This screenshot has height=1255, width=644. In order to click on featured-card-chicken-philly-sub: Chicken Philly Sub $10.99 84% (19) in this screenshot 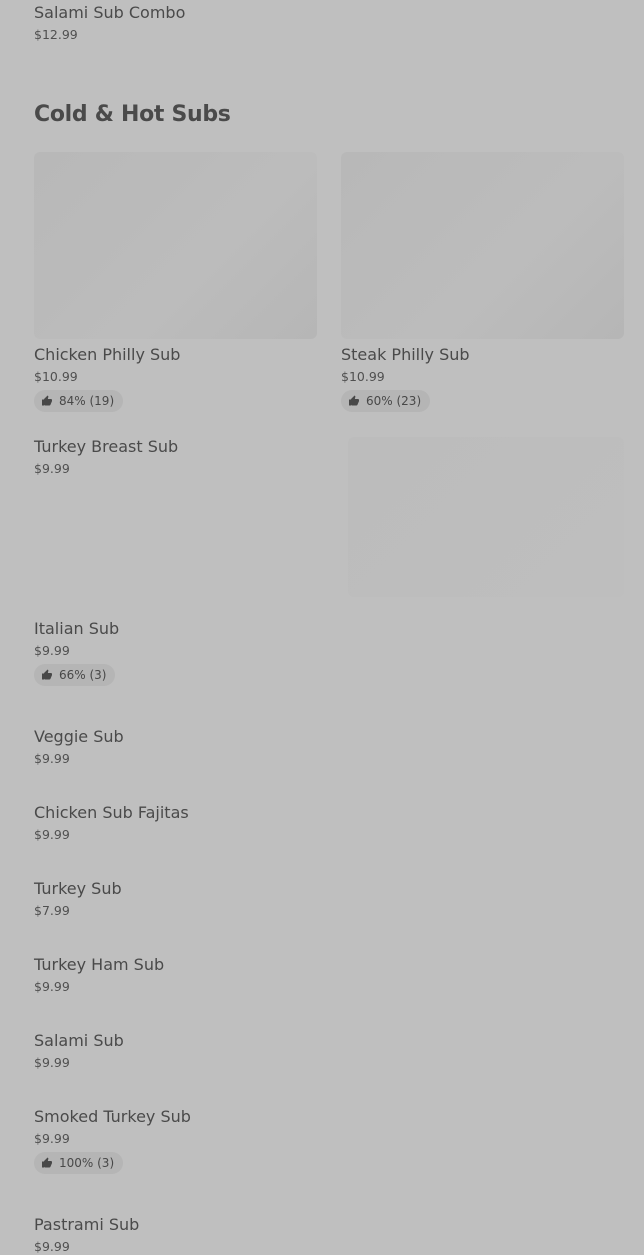, I will do `click(175, 282)`.